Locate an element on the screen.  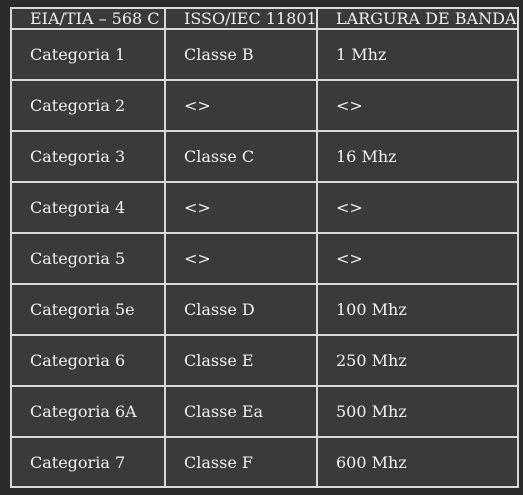
cell-bandwidth: 600 Mhz is located at coordinates (416, 461).